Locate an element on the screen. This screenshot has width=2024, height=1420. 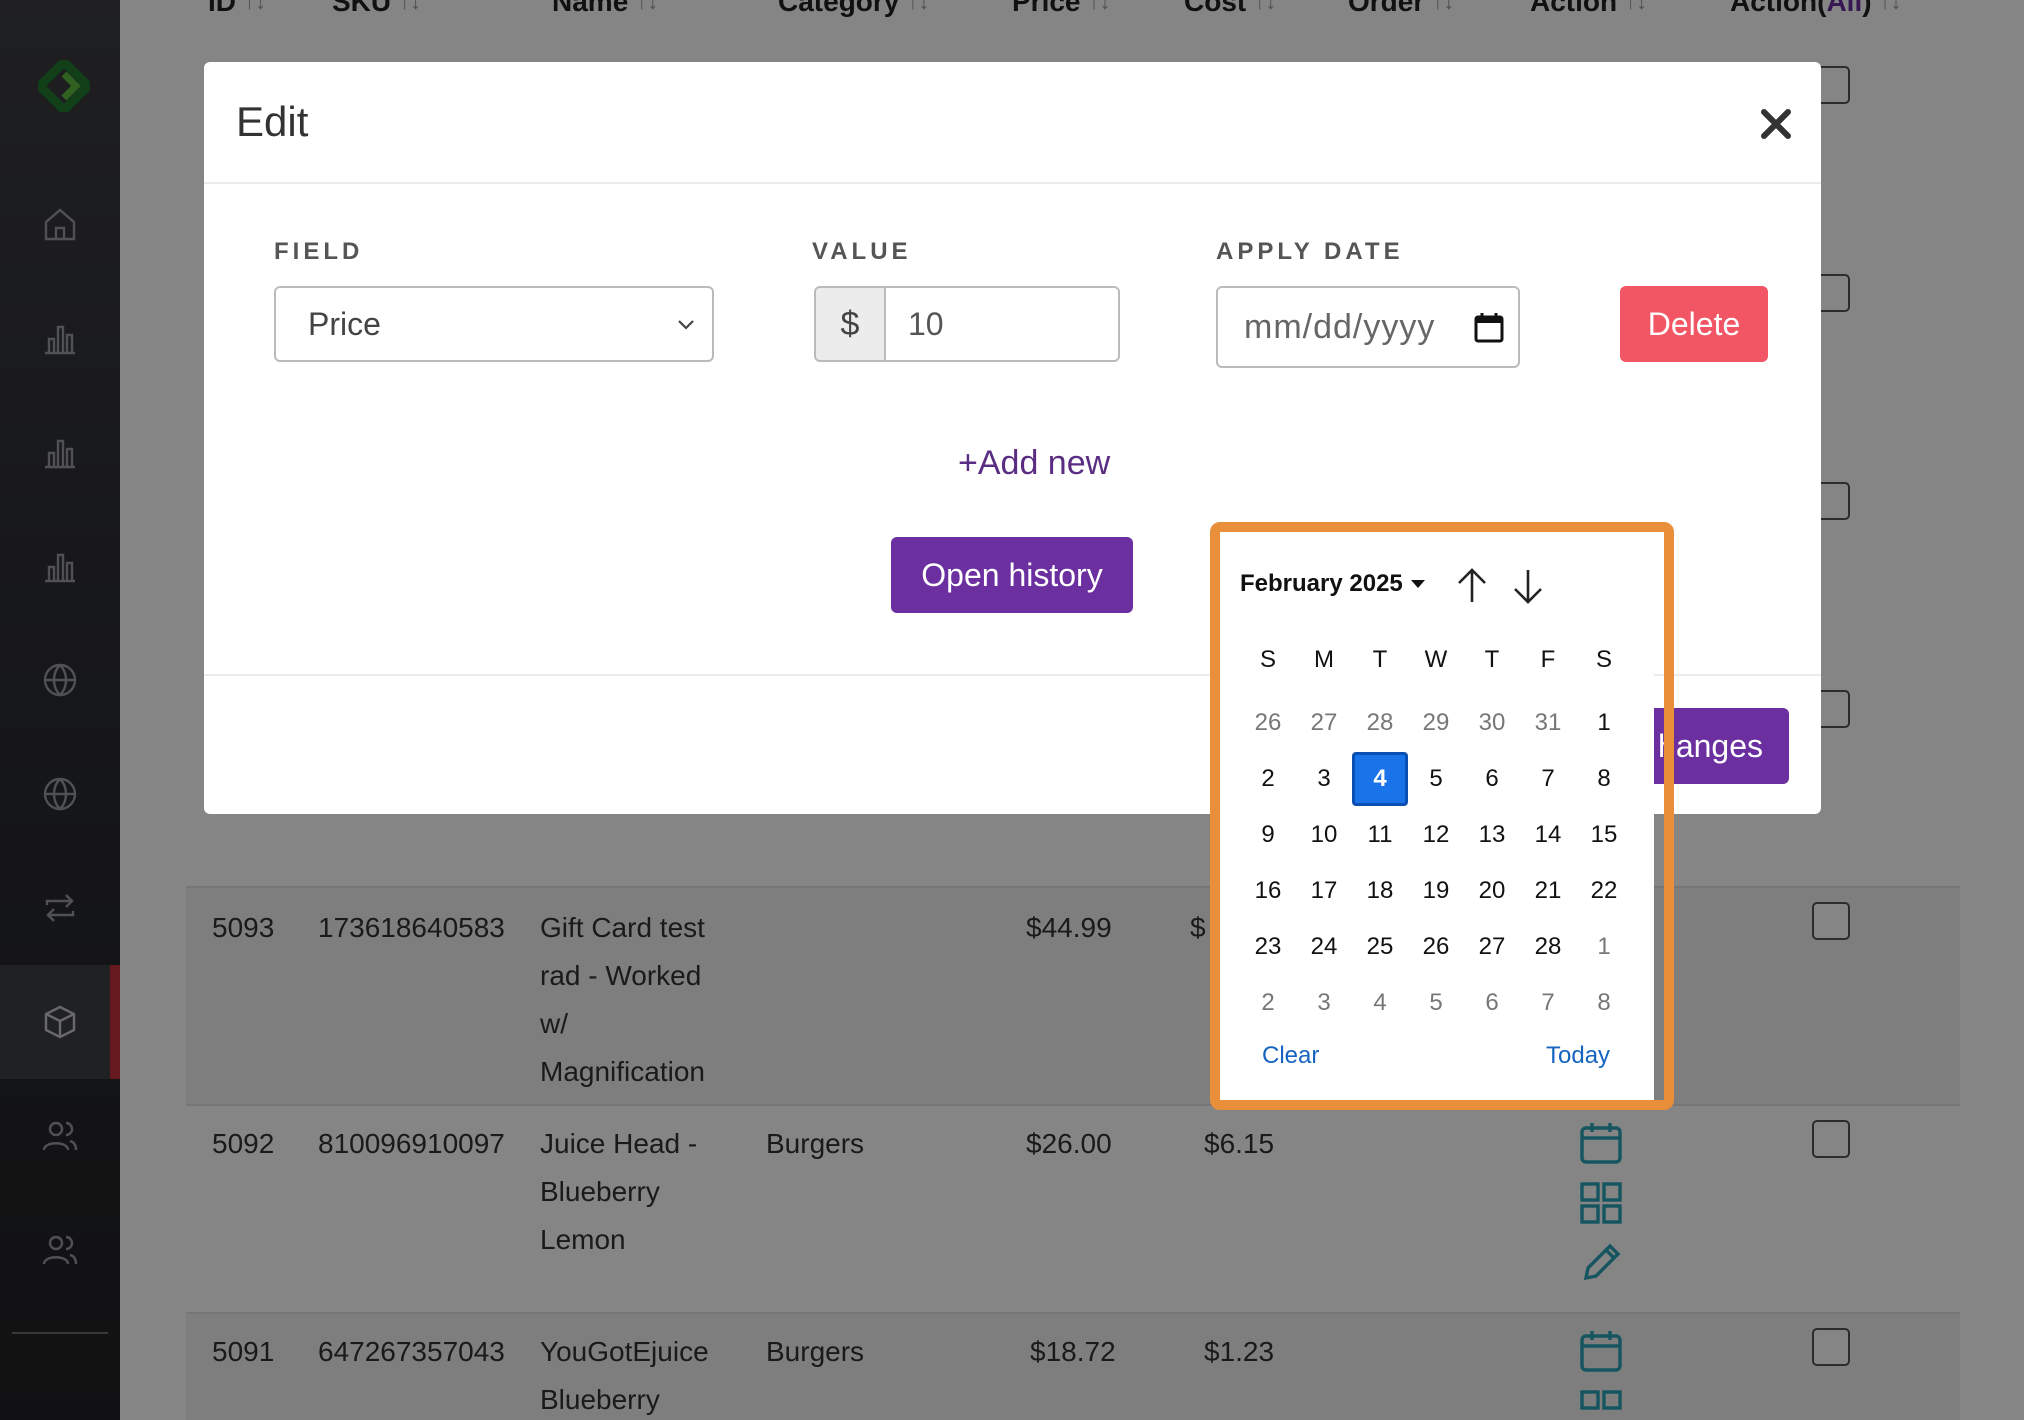
currency-prefix: $ is located at coordinates (850, 324).